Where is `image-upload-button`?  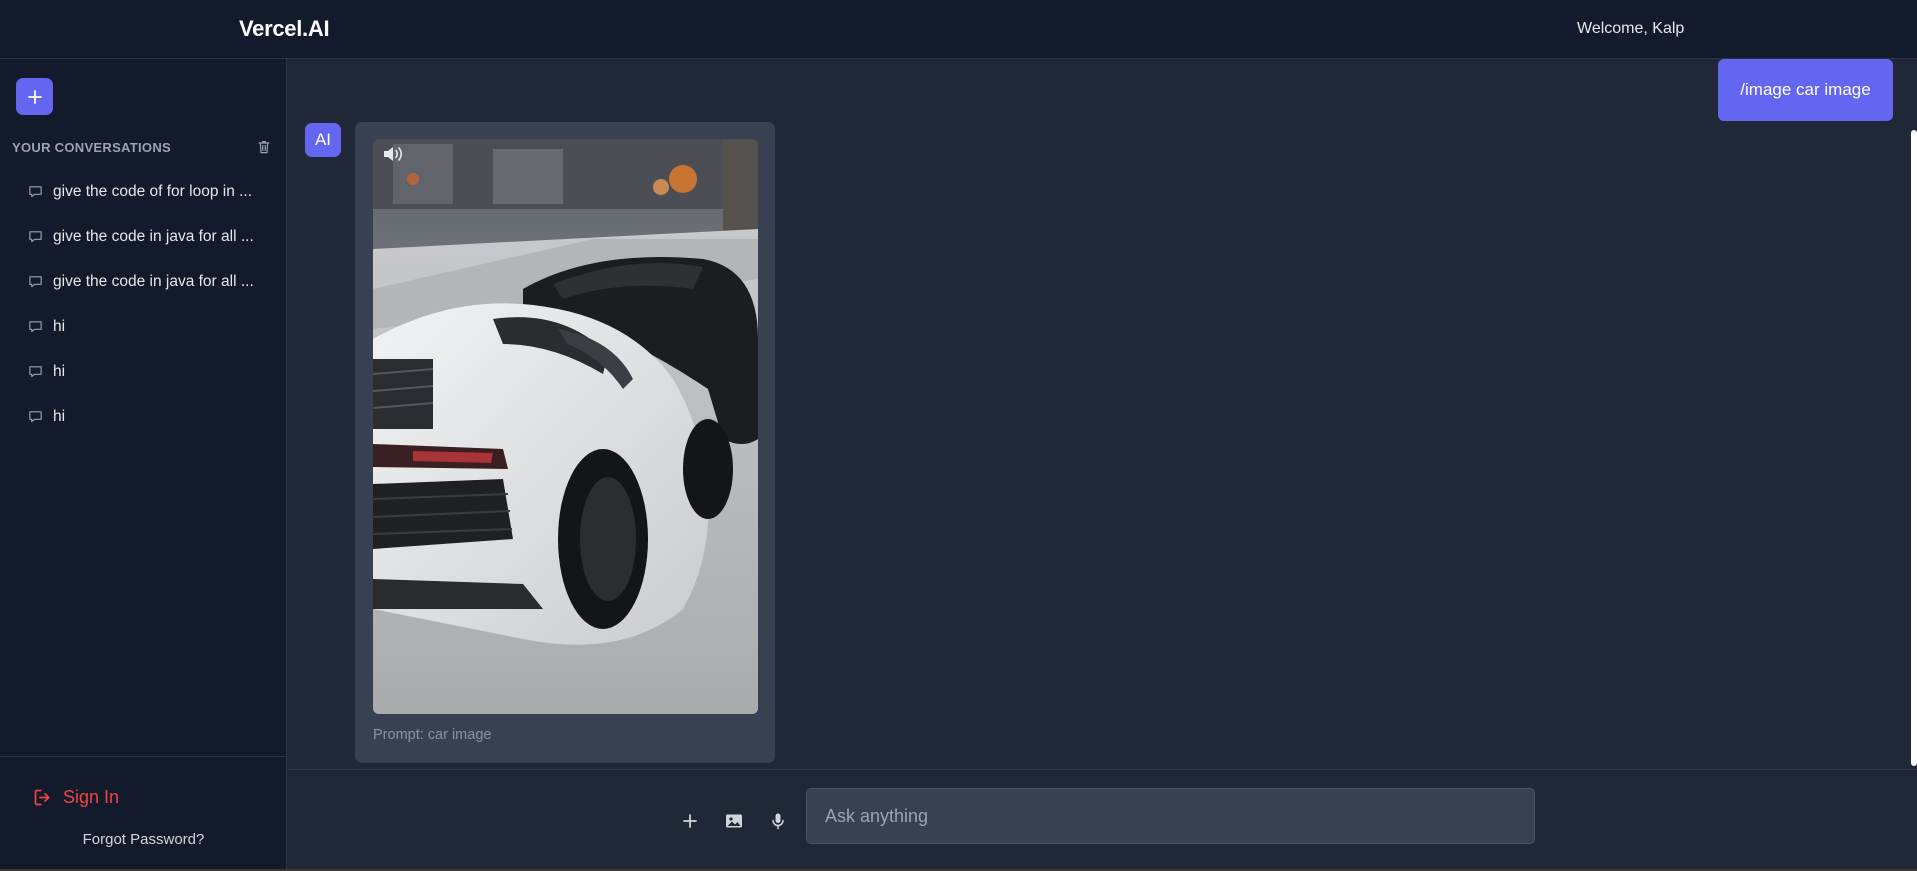
image-upload-button is located at coordinates (734, 821).